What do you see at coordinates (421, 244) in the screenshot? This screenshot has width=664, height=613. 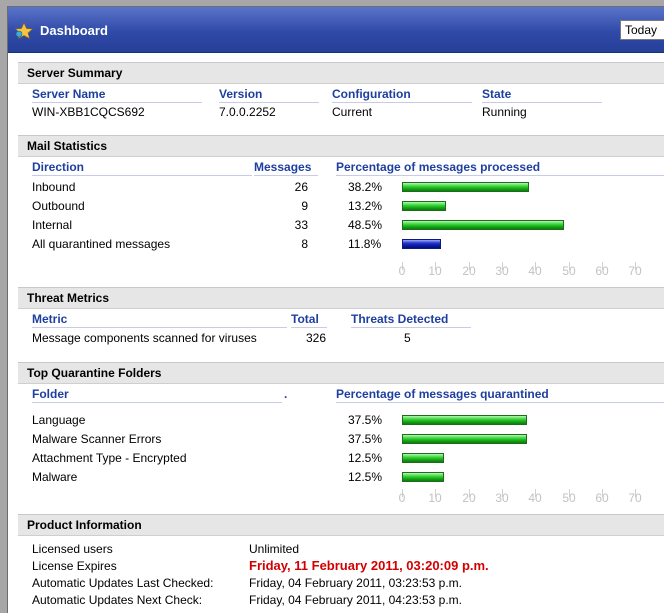 I see `mail-bar-quarantined` at bounding box center [421, 244].